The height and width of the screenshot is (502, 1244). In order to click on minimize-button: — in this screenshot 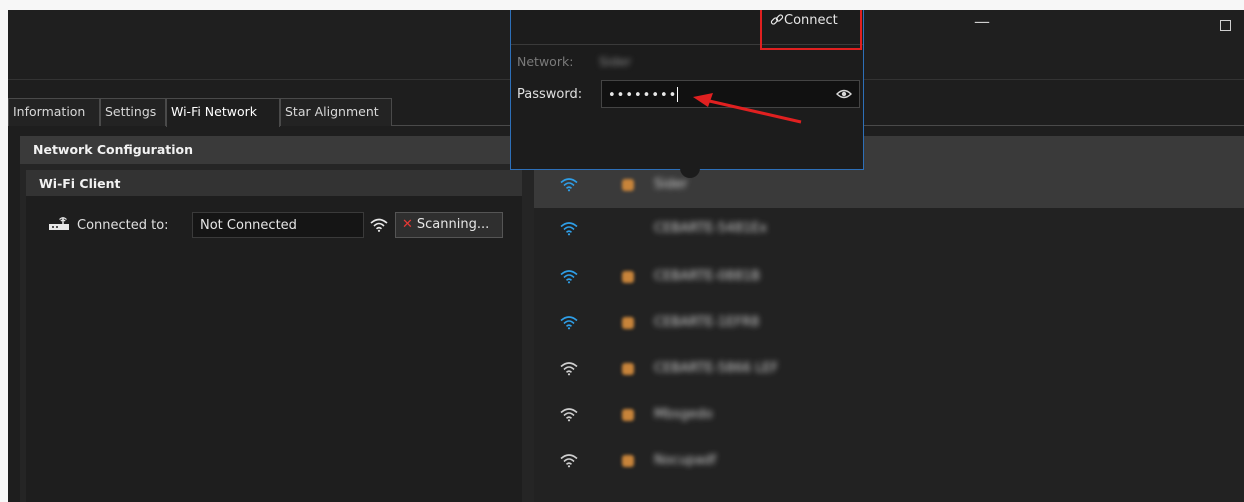, I will do `click(982, 21)`.